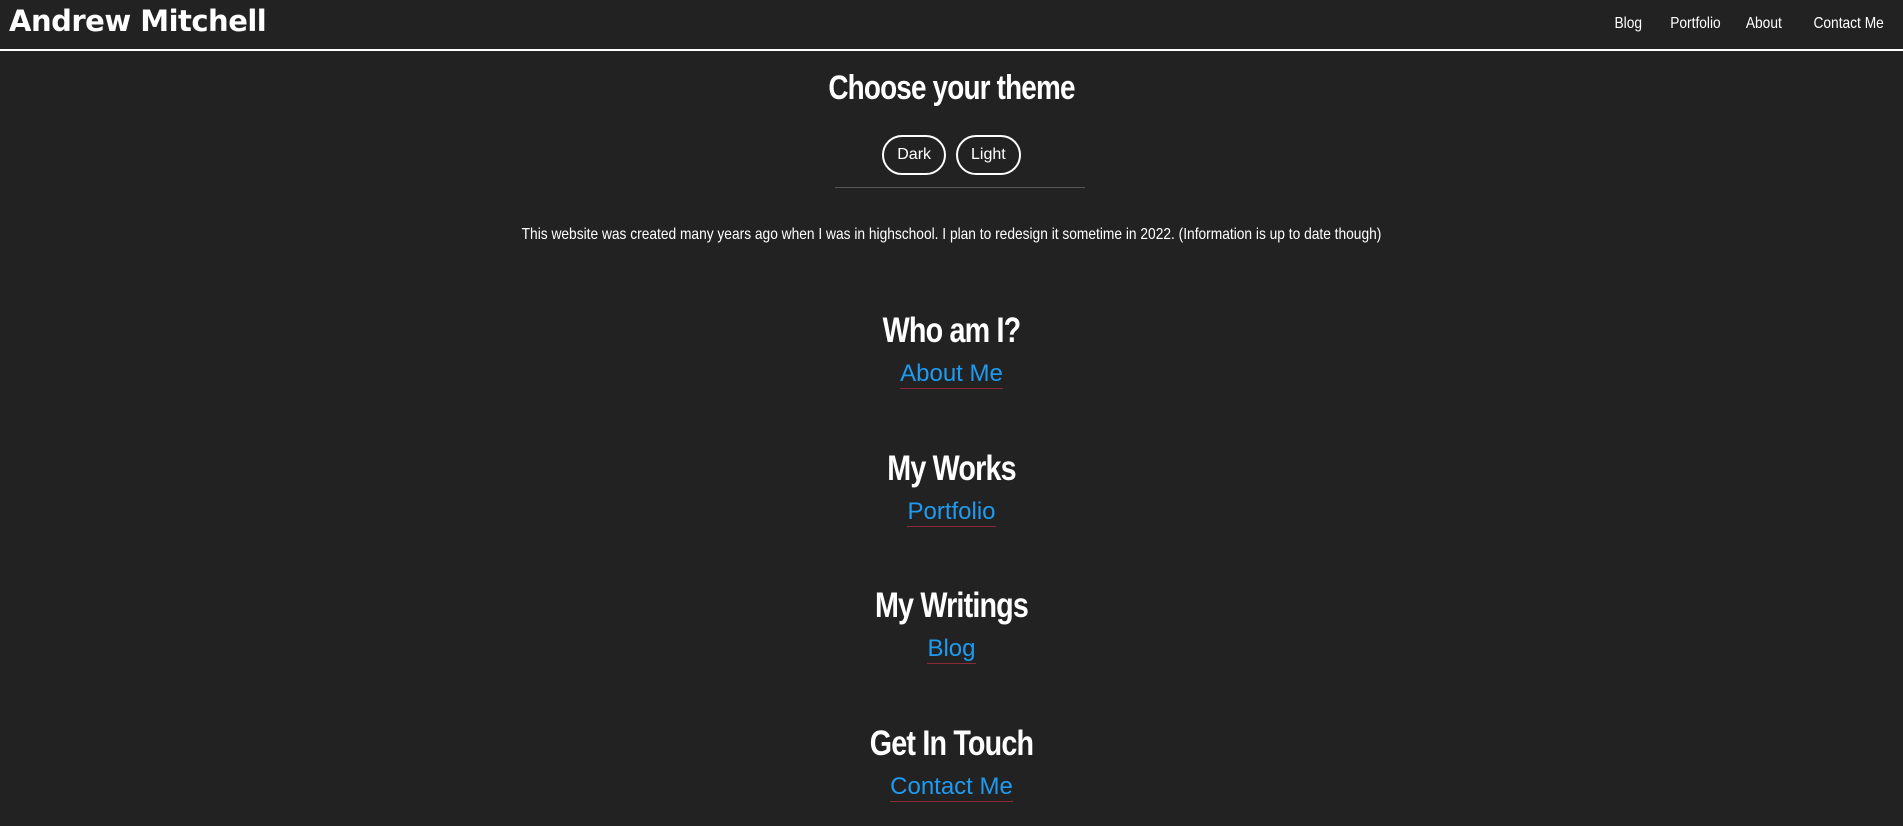  What do you see at coordinates (951, 605) in the screenshot?
I see `section-heading: My Writings` at bounding box center [951, 605].